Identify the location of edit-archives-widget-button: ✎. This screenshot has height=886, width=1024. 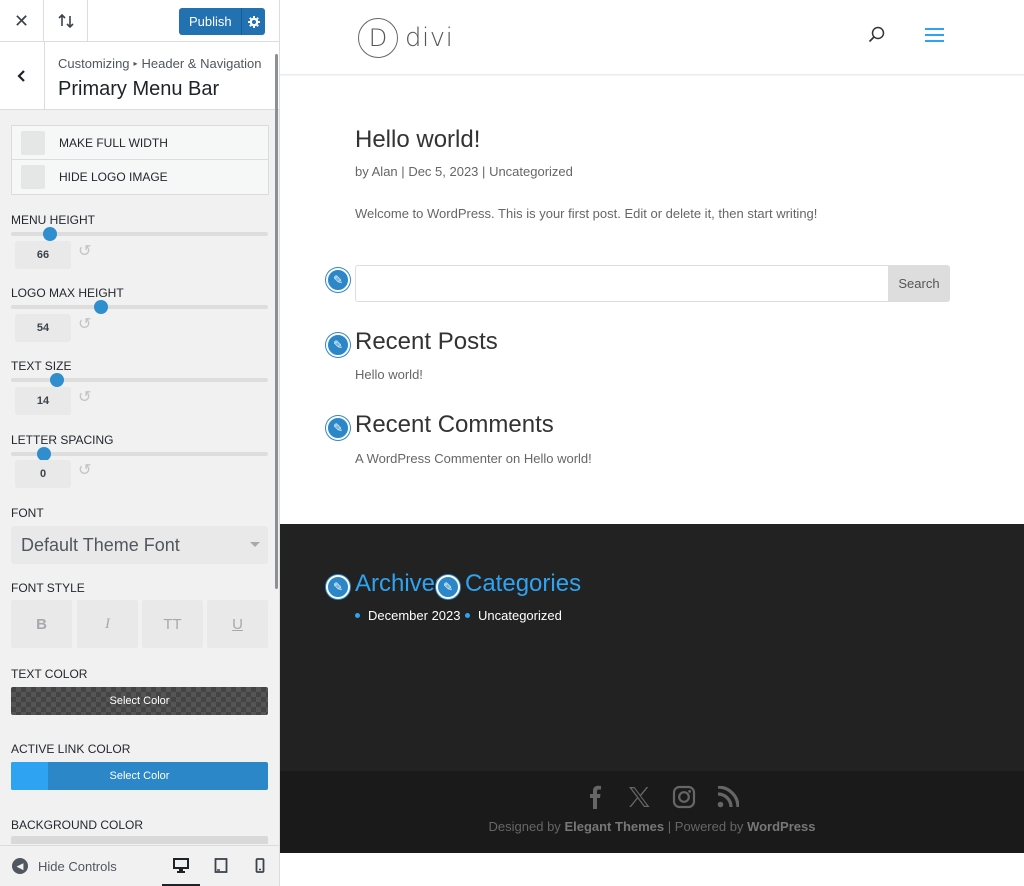
(338, 587).